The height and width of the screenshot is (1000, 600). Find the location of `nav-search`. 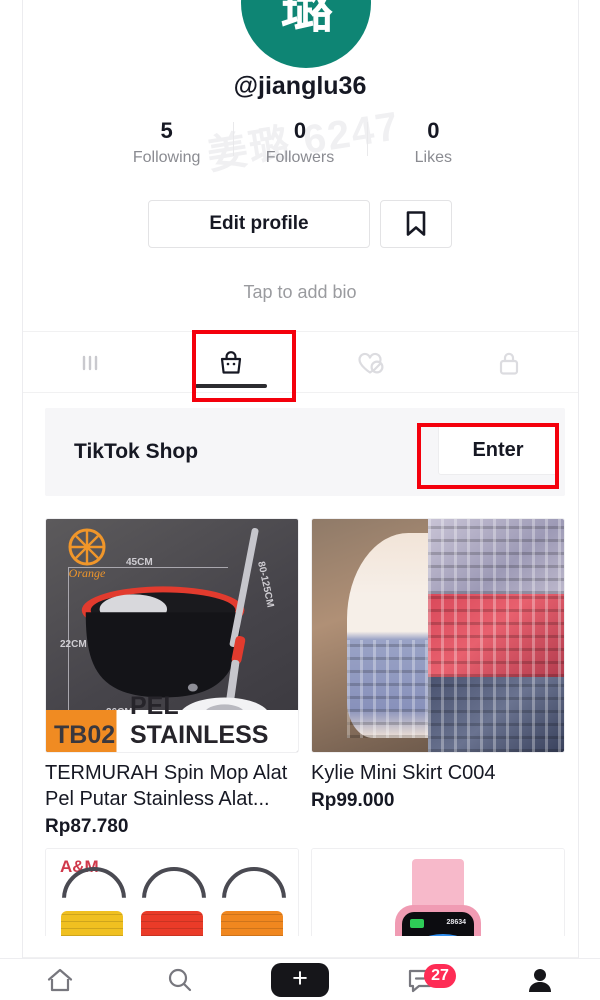

nav-search is located at coordinates (180, 980).